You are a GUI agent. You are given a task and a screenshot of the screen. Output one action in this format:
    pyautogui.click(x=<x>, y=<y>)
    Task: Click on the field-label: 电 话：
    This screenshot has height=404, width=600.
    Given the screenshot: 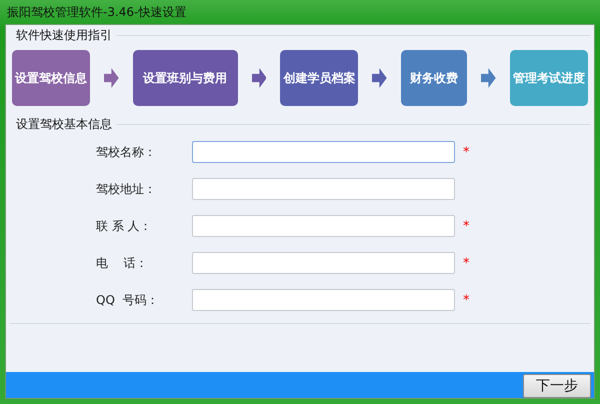 What is the action you would take?
    pyautogui.click(x=122, y=263)
    